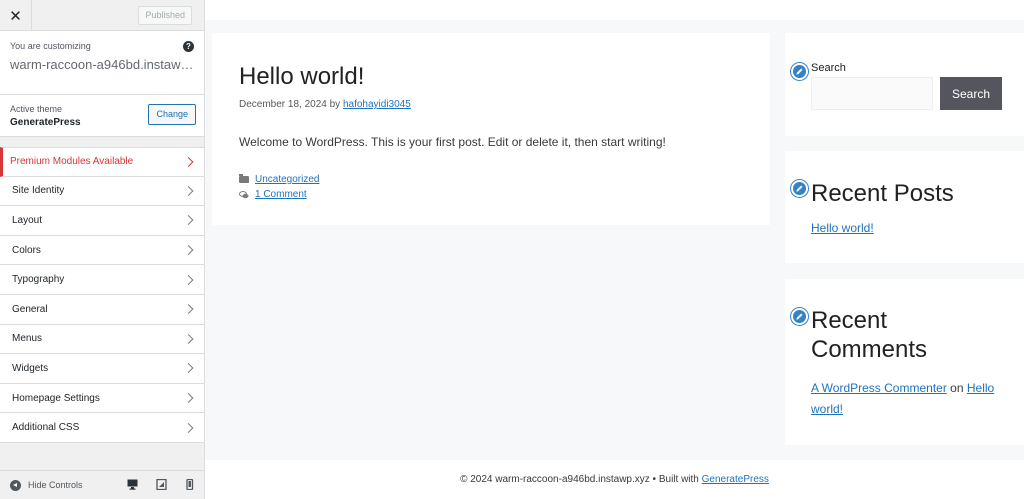  Describe the element at coordinates (614, 10) in the screenshot. I see `site-header` at that location.